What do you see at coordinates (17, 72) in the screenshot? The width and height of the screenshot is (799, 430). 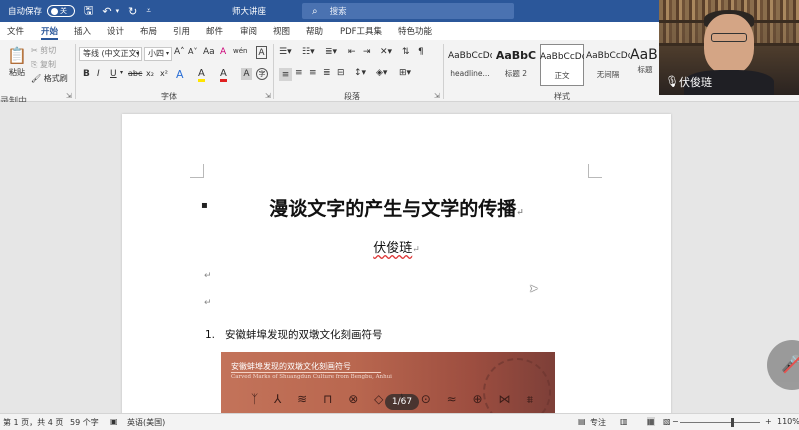 I see `paste-button: 粘贴` at bounding box center [17, 72].